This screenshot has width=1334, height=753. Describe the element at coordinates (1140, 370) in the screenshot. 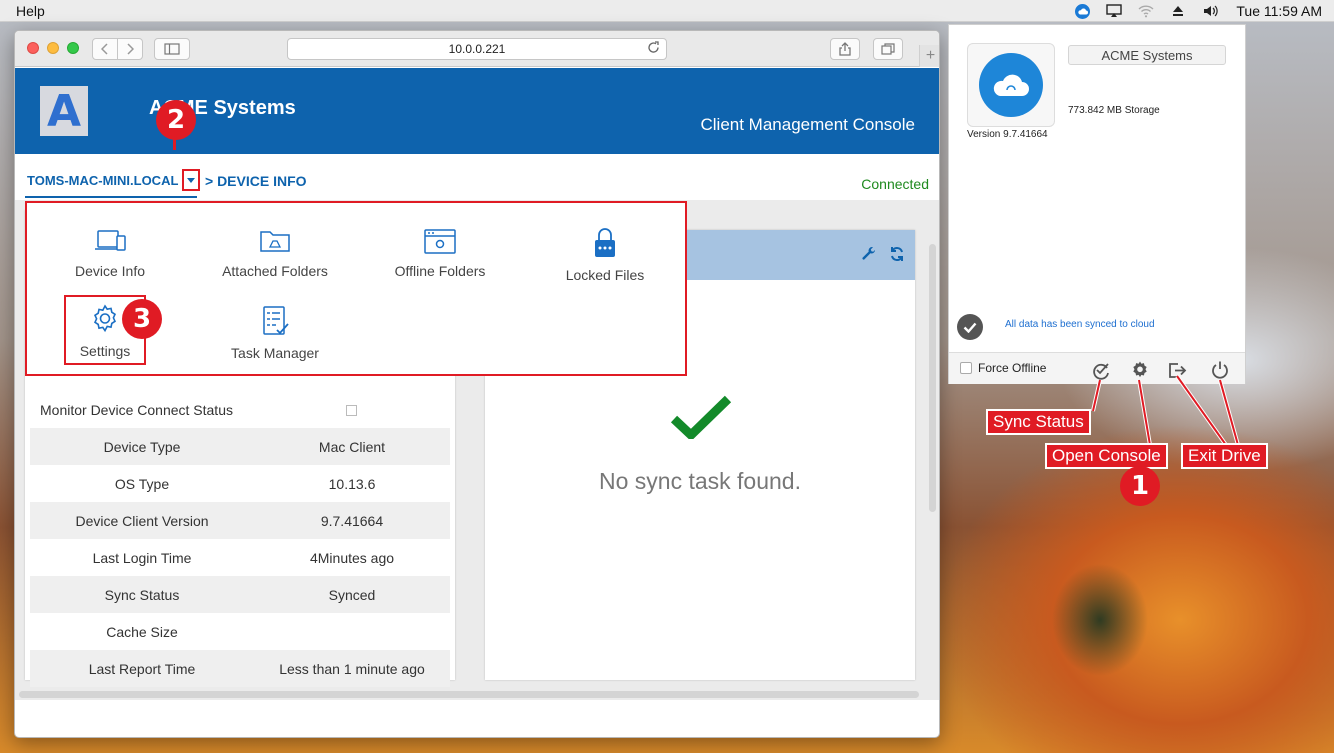

I see `open-console-gear-icon` at that location.